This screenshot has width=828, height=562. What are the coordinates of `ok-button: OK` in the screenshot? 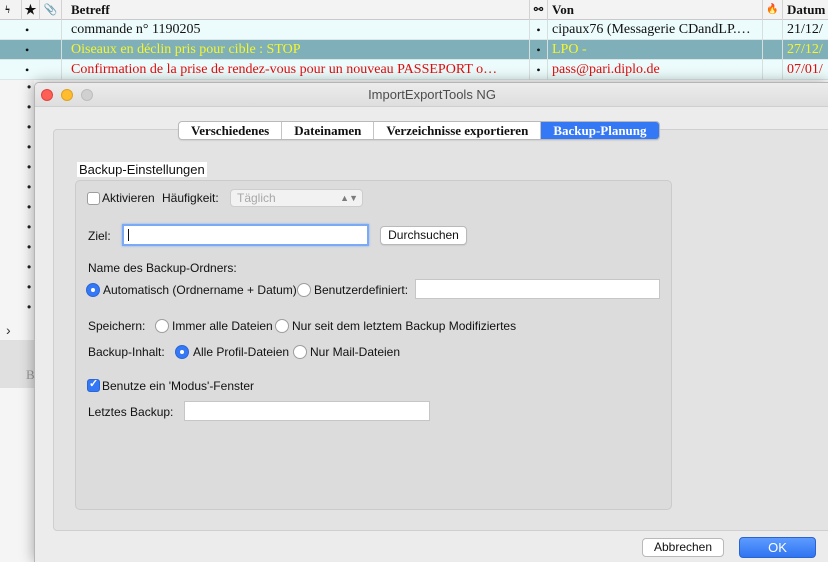 It's located at (777, 547).